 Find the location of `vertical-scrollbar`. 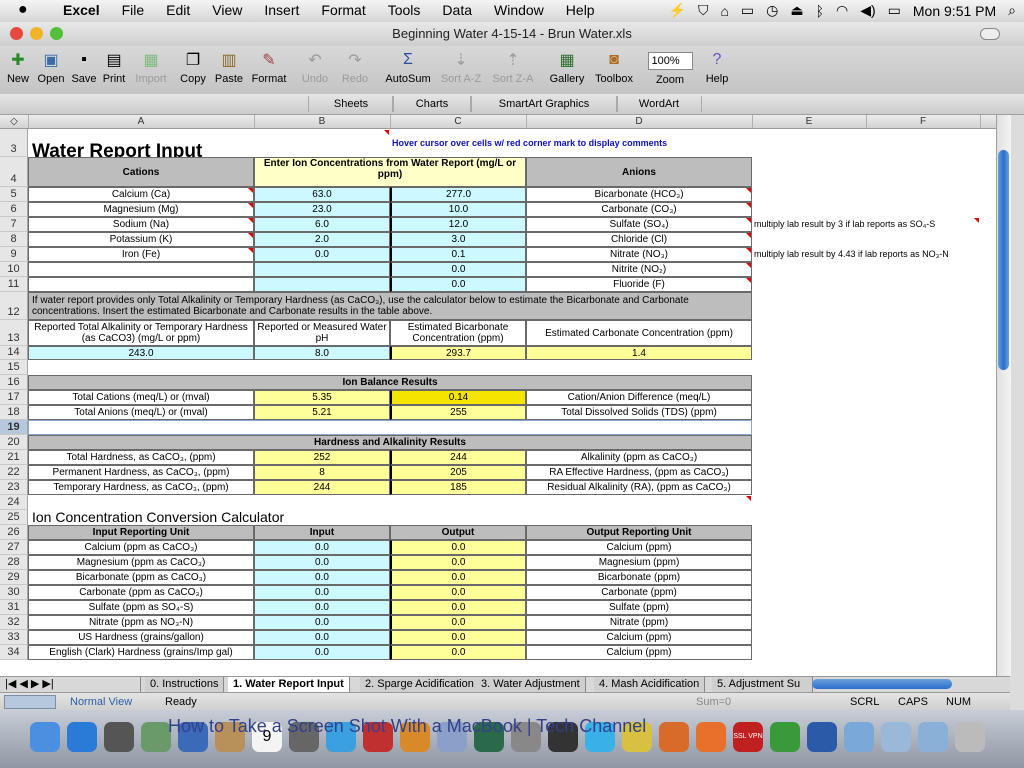

vertical-scrollbar is located at coordinates (1003, 395).